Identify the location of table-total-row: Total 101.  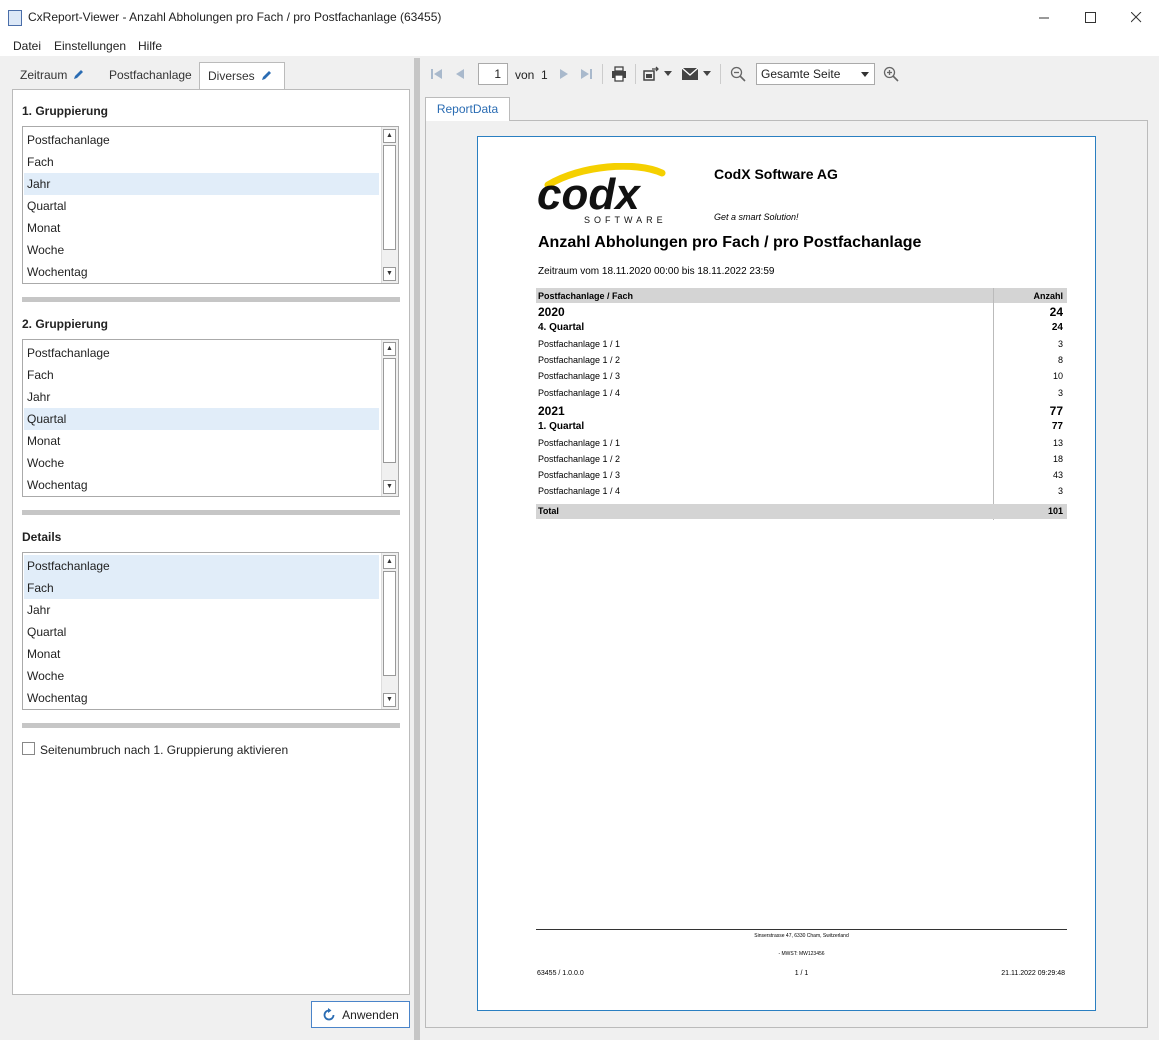
(801, 511).